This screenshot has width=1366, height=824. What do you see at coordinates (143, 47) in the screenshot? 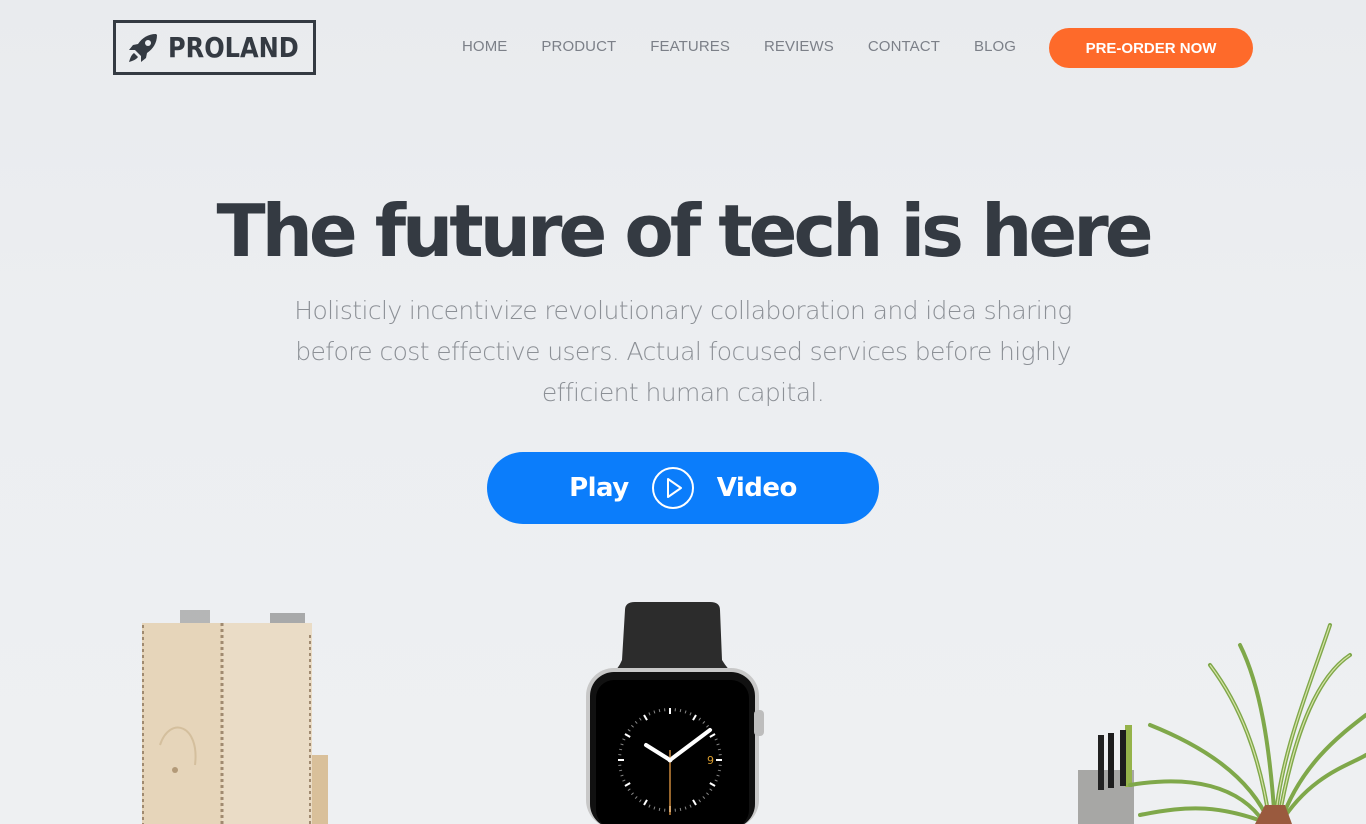
I see `rocket-icon` at bounding box center [143, 47].